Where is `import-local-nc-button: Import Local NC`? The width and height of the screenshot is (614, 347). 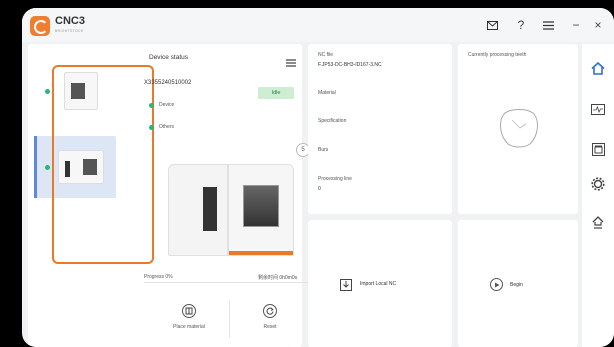 import-local-nc-button: Import Local NC is located at coordinates (380, 283).